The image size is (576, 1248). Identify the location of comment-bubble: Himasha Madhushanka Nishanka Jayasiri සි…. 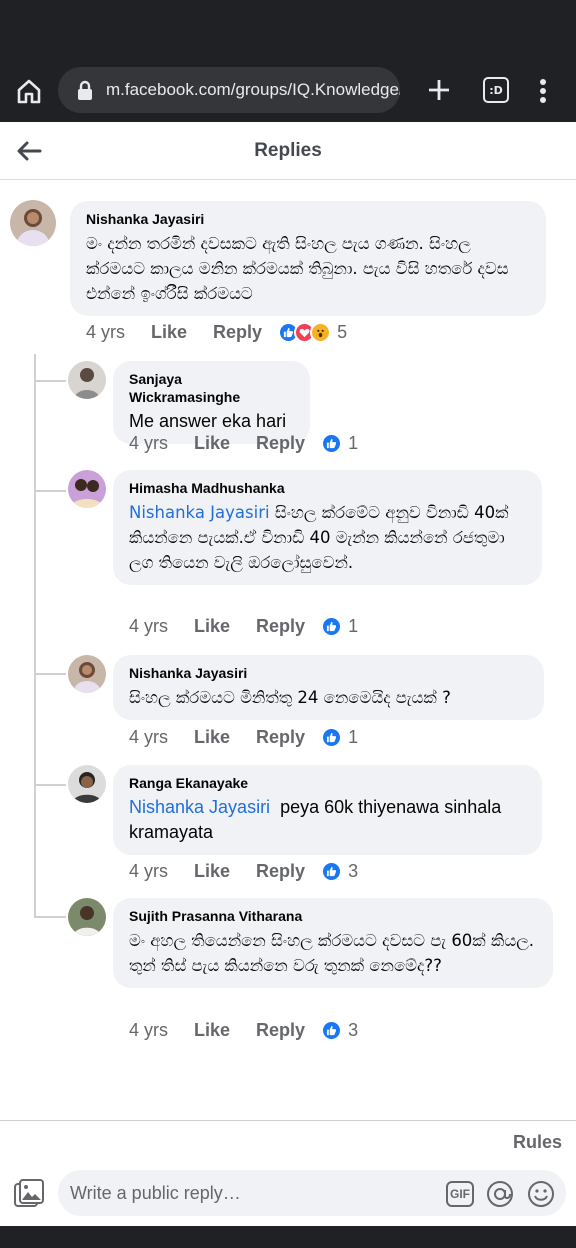
(327, 527).